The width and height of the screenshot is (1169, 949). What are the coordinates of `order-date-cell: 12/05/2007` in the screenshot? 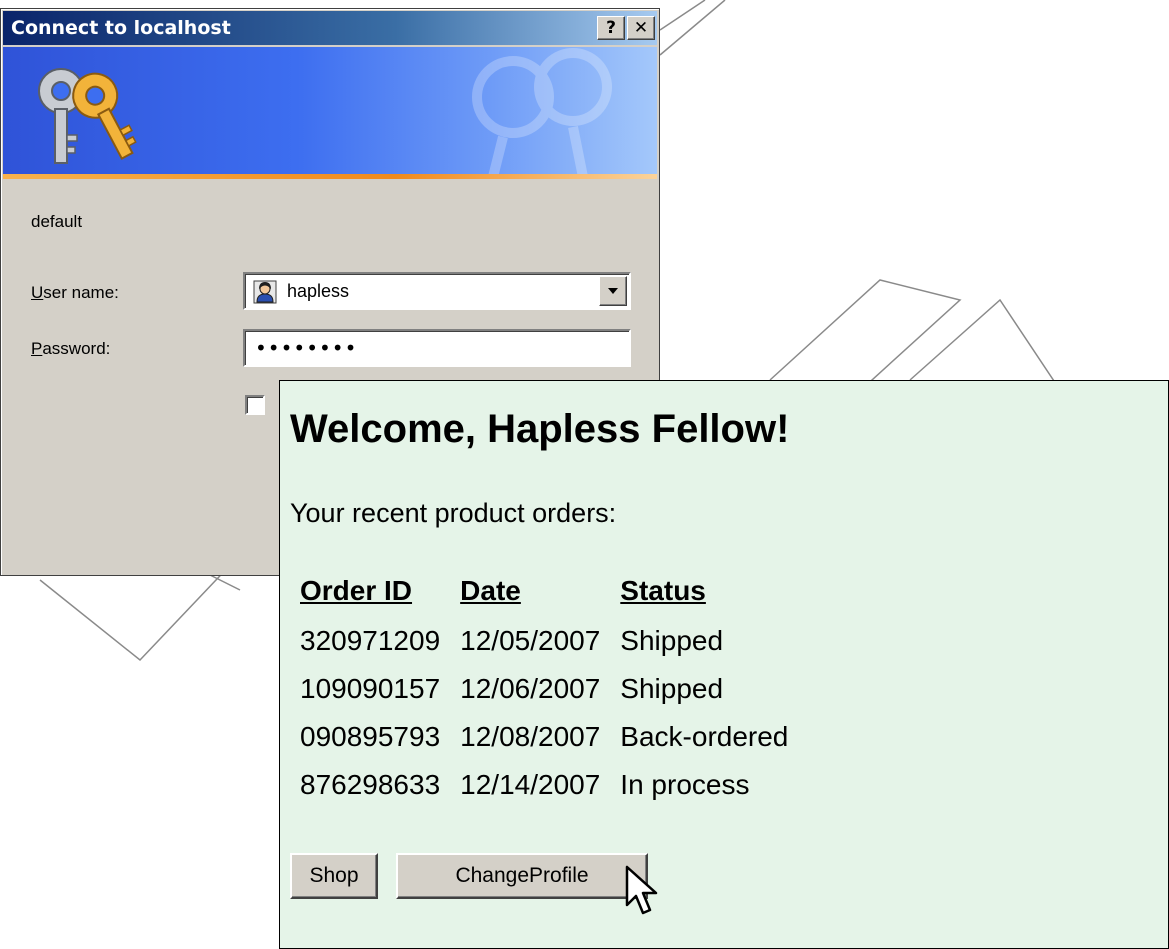 It's located at (530, 640).